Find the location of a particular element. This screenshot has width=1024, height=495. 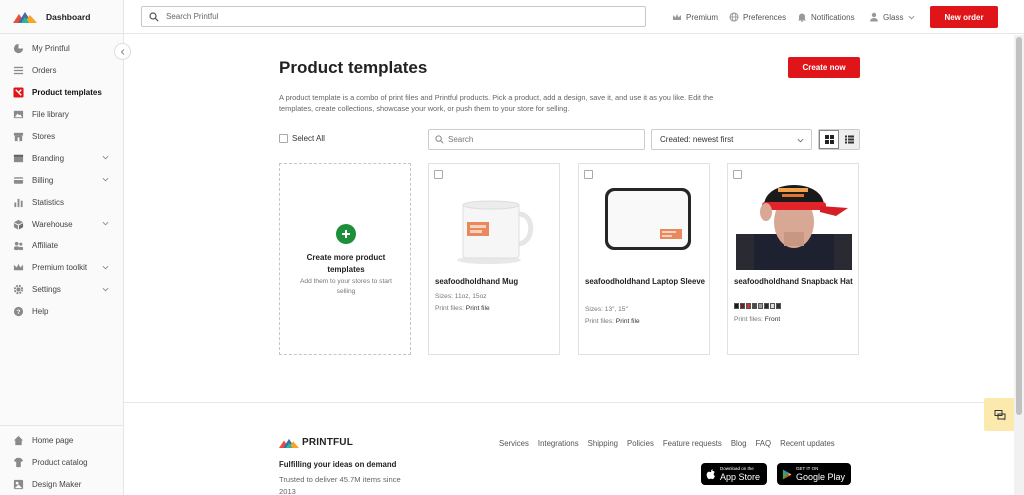

sidebar-item-settings: Settings is located at coordinates (61, 290).